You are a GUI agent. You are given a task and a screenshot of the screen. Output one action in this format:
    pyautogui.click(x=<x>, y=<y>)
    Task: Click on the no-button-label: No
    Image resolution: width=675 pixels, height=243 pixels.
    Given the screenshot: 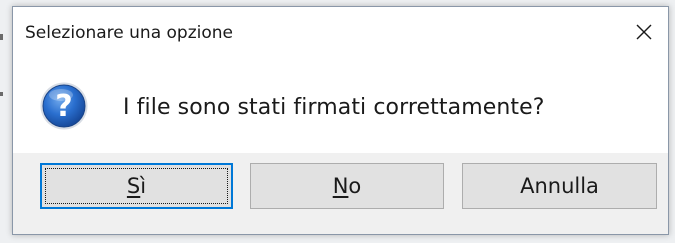 What is the action you would take?
    pyautogui.click(x=347, y=186)
    